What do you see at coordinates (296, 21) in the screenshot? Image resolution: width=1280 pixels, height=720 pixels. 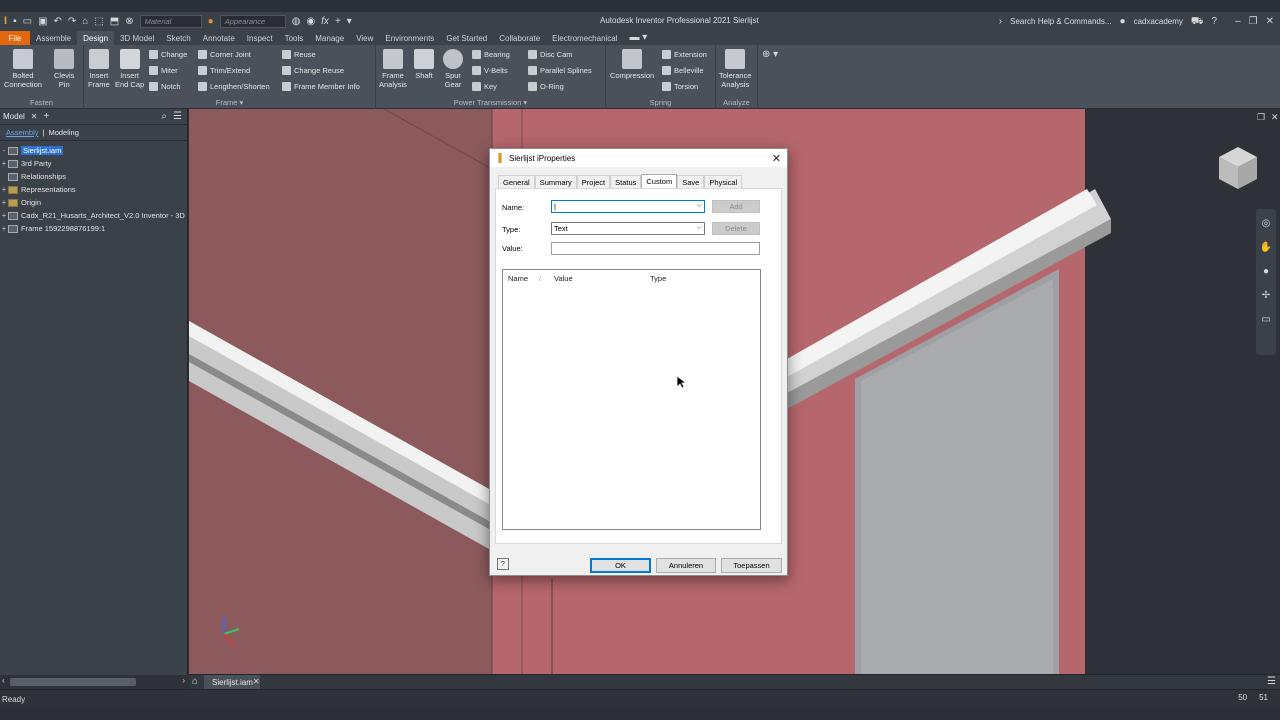 I see `clear-appearance-icon: ◍` at bounding box center [296, 21].